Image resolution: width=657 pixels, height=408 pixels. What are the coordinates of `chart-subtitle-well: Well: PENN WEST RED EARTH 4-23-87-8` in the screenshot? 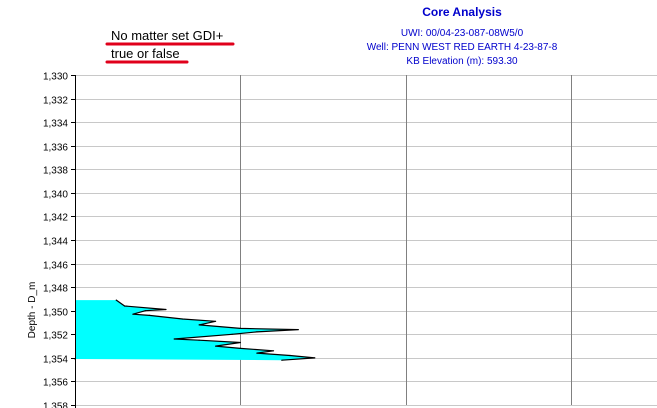 It's located at (462, 47).